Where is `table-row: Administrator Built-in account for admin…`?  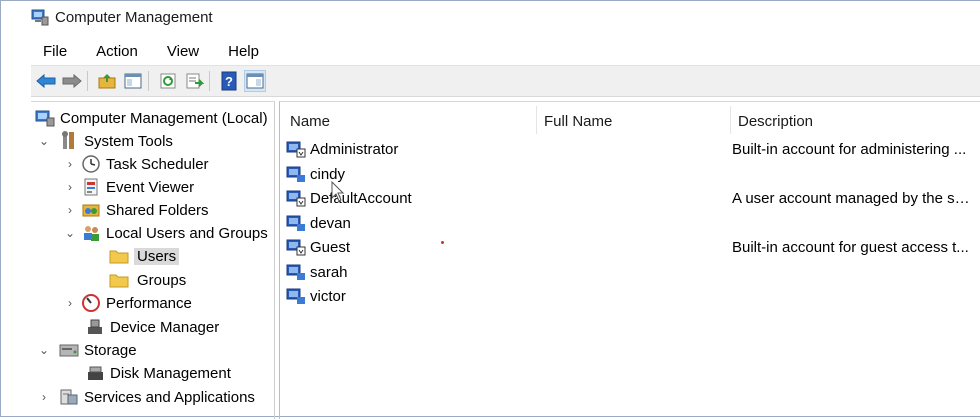 table-row: Administrator Built-in account for admin… is located at coordinates (631, 149).